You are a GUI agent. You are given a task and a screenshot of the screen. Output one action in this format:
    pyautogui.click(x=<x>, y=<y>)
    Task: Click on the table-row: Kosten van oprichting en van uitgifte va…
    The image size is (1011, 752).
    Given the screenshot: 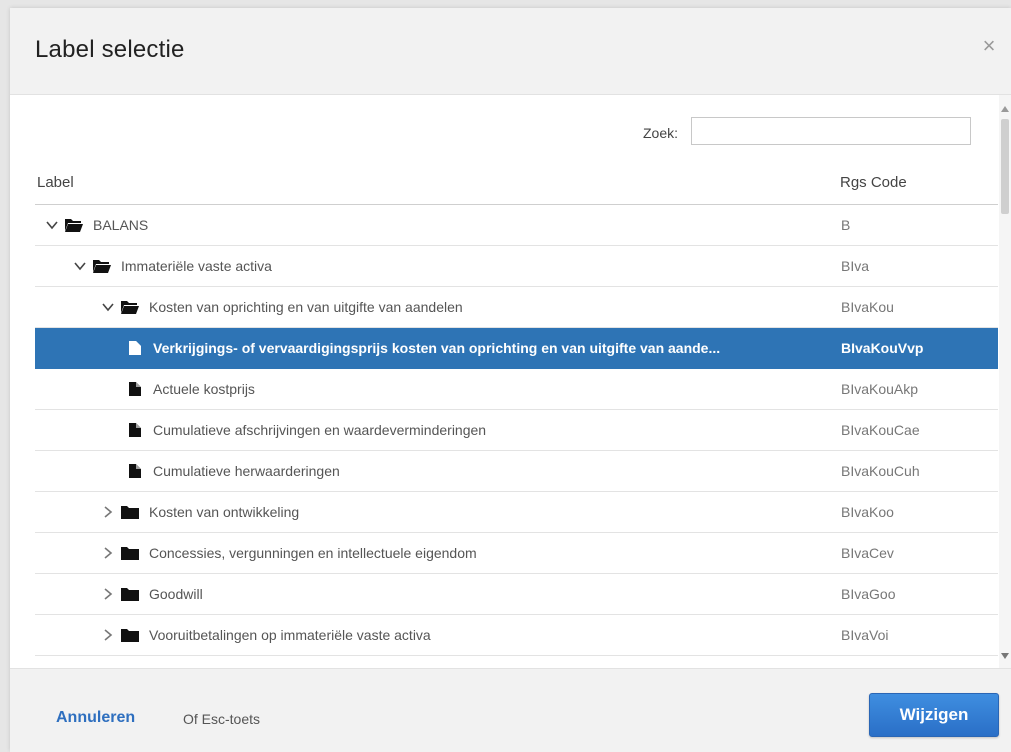 What is the action you would take?
    pyautogui.click(x=516, y=307)
    